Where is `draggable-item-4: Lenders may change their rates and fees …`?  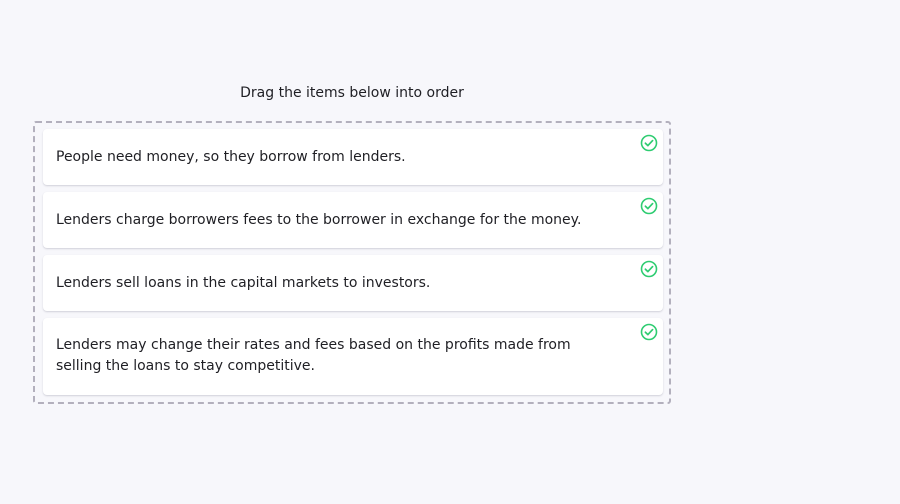
draggable-item-4: Lenders may change their rates and fees … is located at coordinates (353, 356).